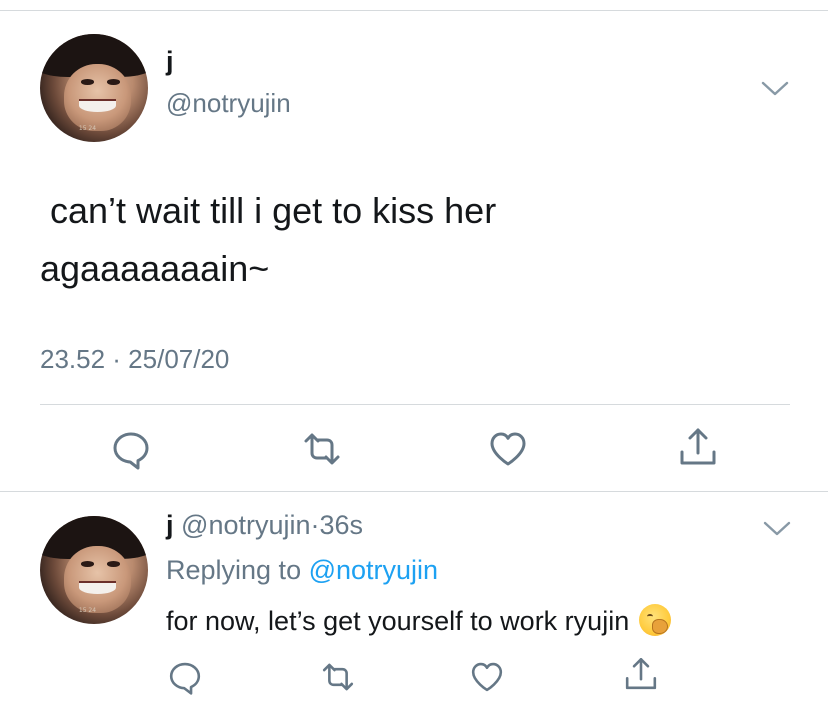  I want to click on reply-avatar: 15 24, so click(94, 570).